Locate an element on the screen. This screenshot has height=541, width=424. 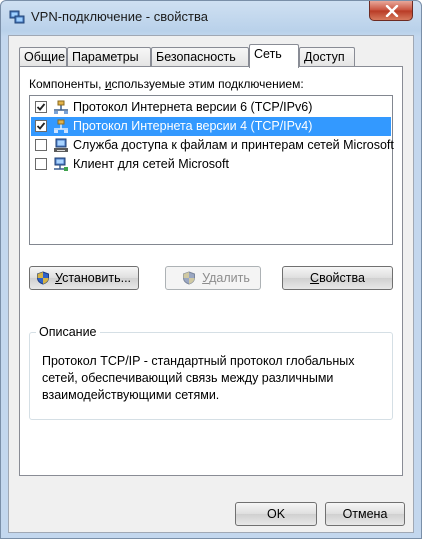
tab-sharing: Доступ is located at coordinates (327, 57).